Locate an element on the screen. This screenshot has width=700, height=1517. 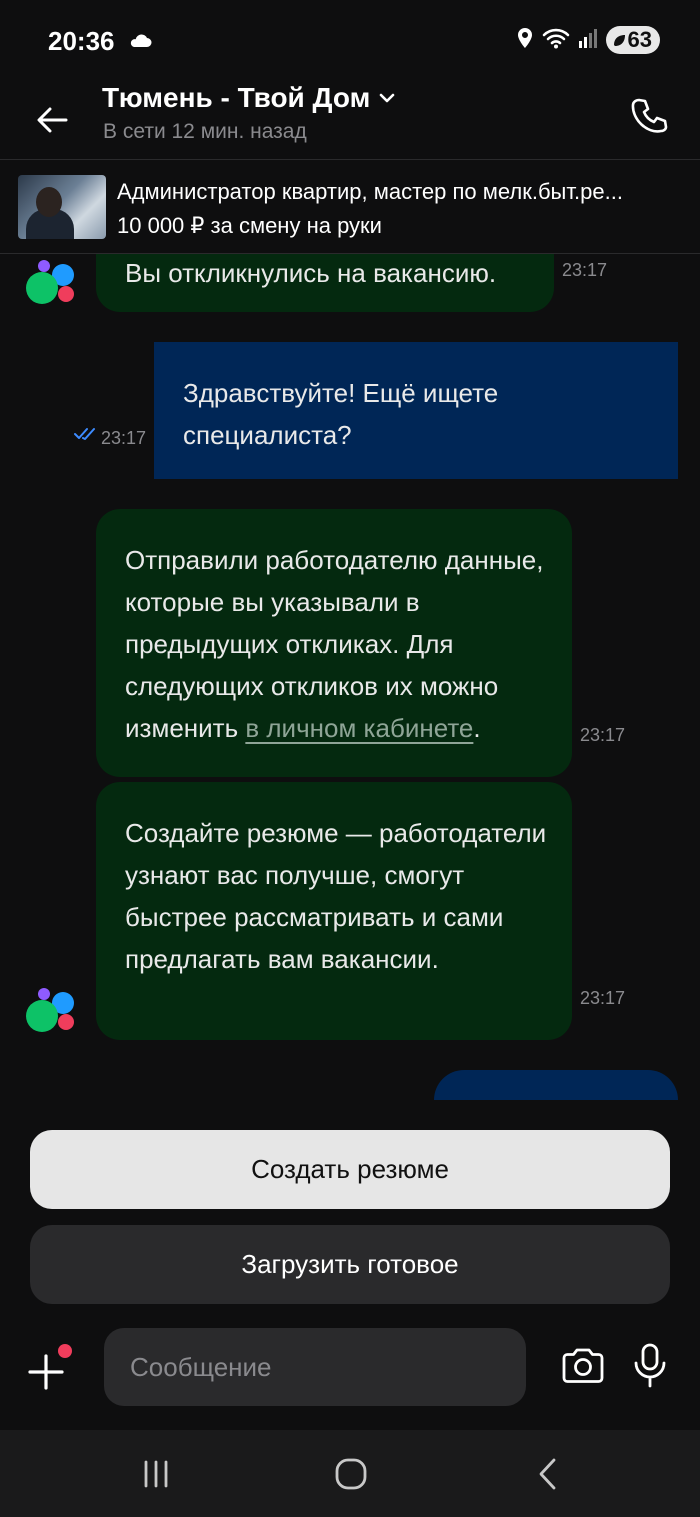
microphone-icon is located at coordinates (650, 1365).